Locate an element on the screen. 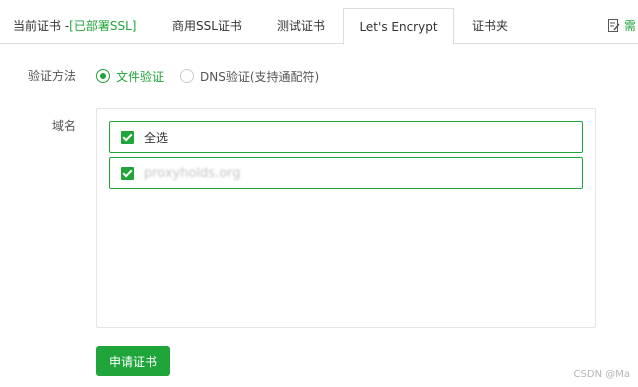 Image resolution: width=638 pixels, height=387 pixels. ssl-deployed-status: [已部署SSL] is located at coordinates (103, 26).